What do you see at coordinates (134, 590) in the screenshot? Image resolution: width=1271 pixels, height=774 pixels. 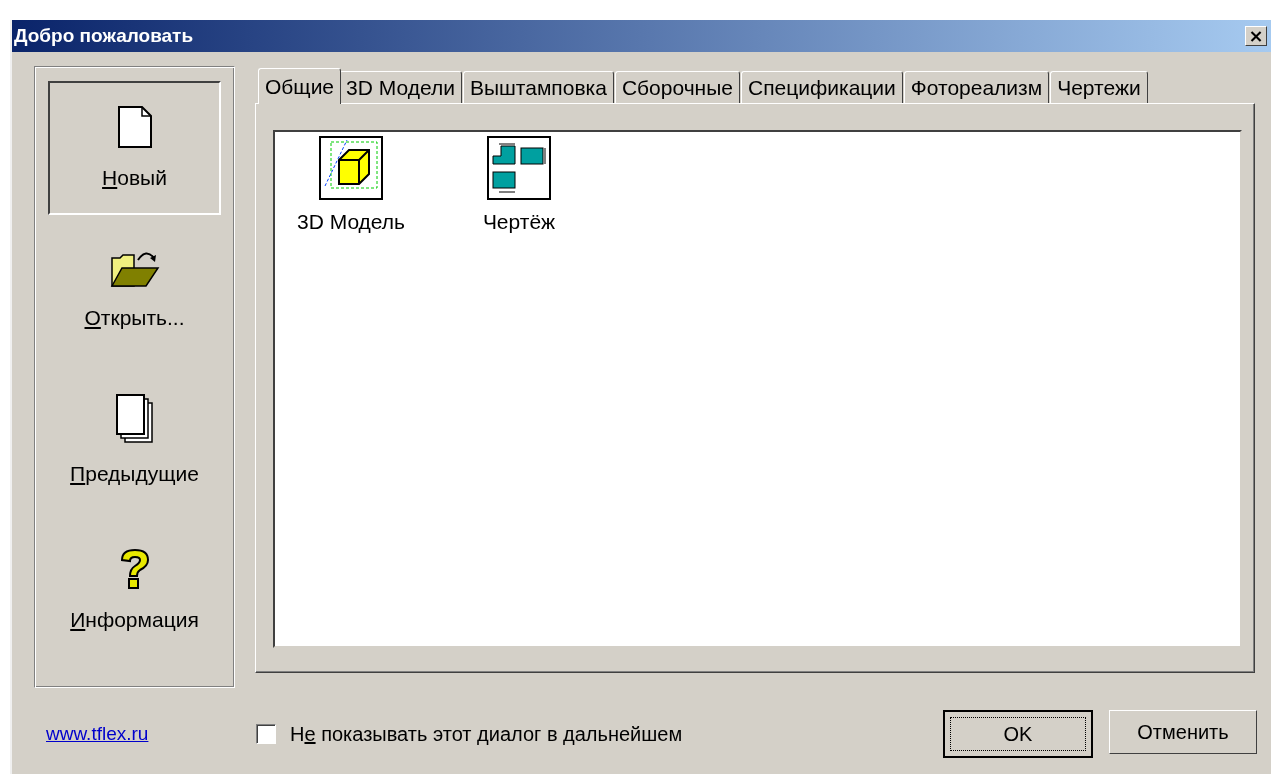 I see `sidebar-item: Информация` at bounding box center [134, 590].